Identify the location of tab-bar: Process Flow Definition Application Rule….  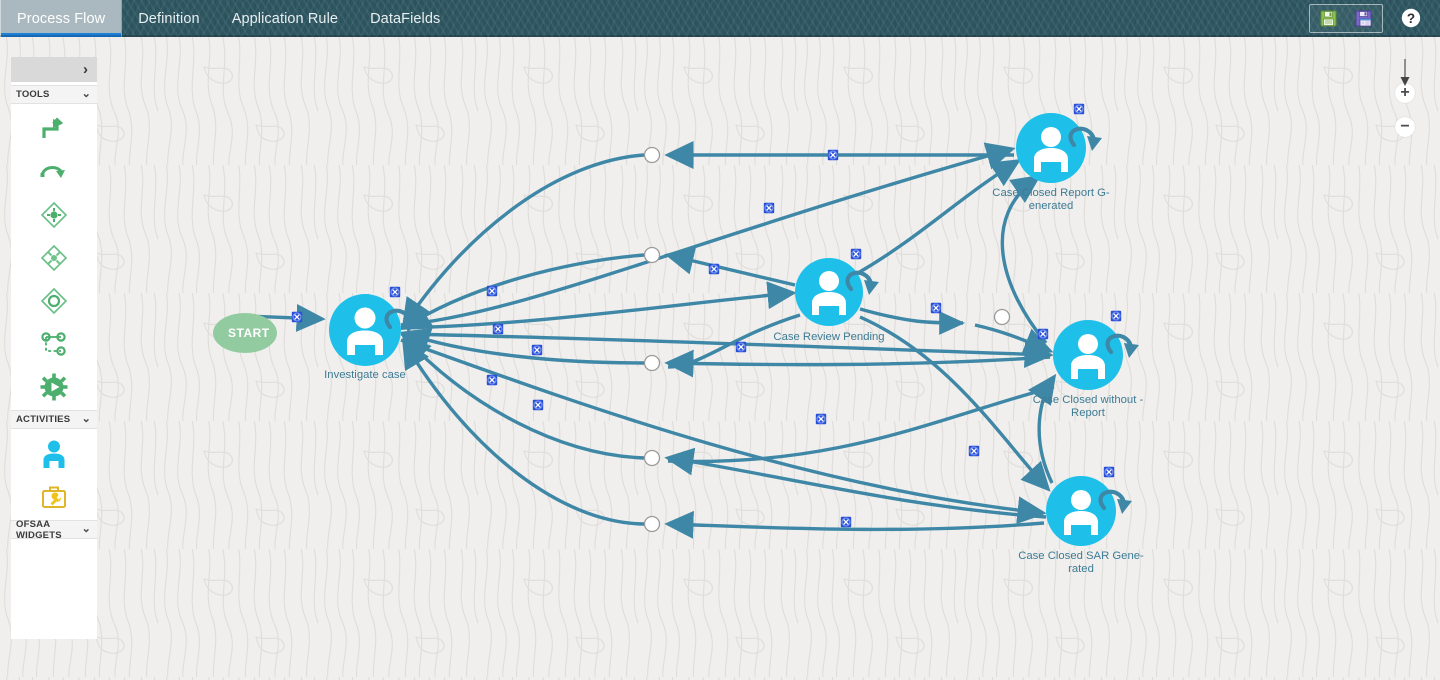
(228, 18).